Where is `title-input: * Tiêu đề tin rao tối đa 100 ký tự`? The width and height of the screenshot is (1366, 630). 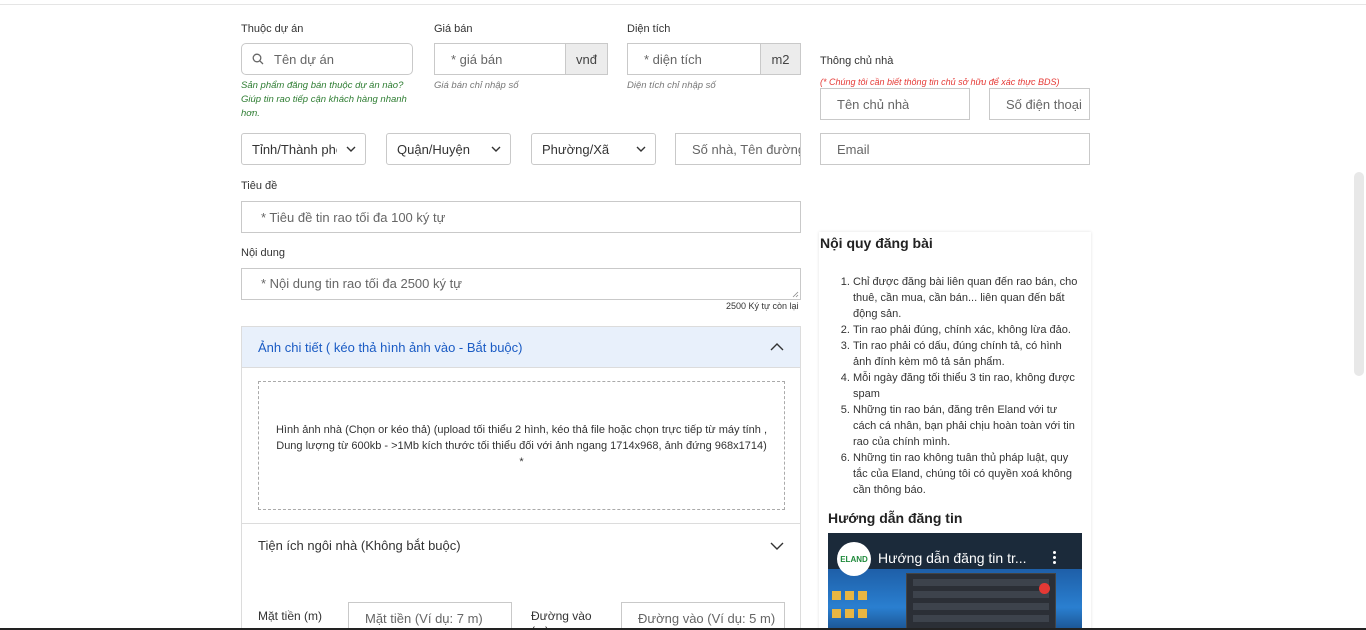 title-input: * Tiêu đề tin rao tối đa 100 ký tự is located at coordinates (521, 217).